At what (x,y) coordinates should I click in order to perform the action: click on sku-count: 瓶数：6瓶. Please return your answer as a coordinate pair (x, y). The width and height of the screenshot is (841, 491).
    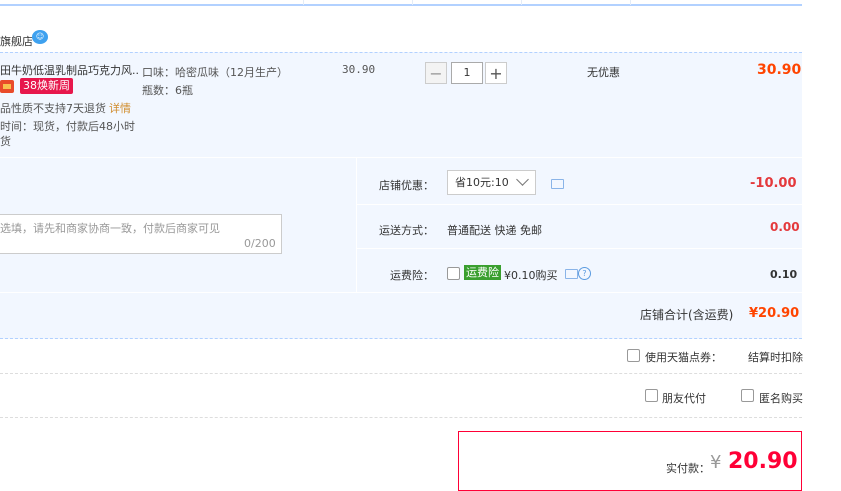
    Looking at the image, I should click on (167, 90).